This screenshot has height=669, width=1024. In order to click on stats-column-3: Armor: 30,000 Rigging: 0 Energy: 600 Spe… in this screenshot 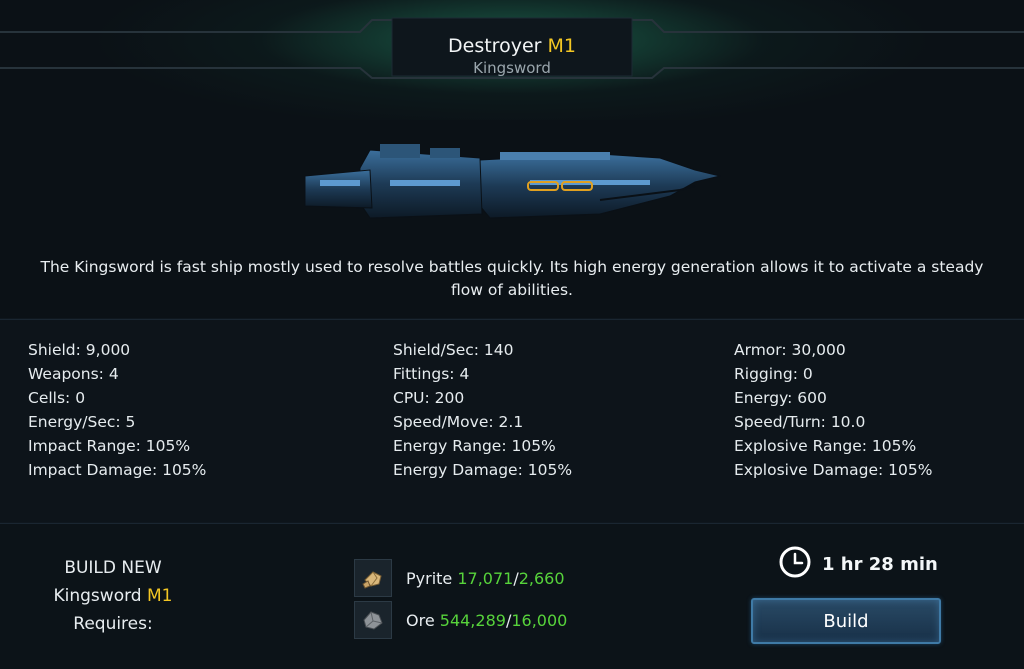, I will do `click(833, 410)`.